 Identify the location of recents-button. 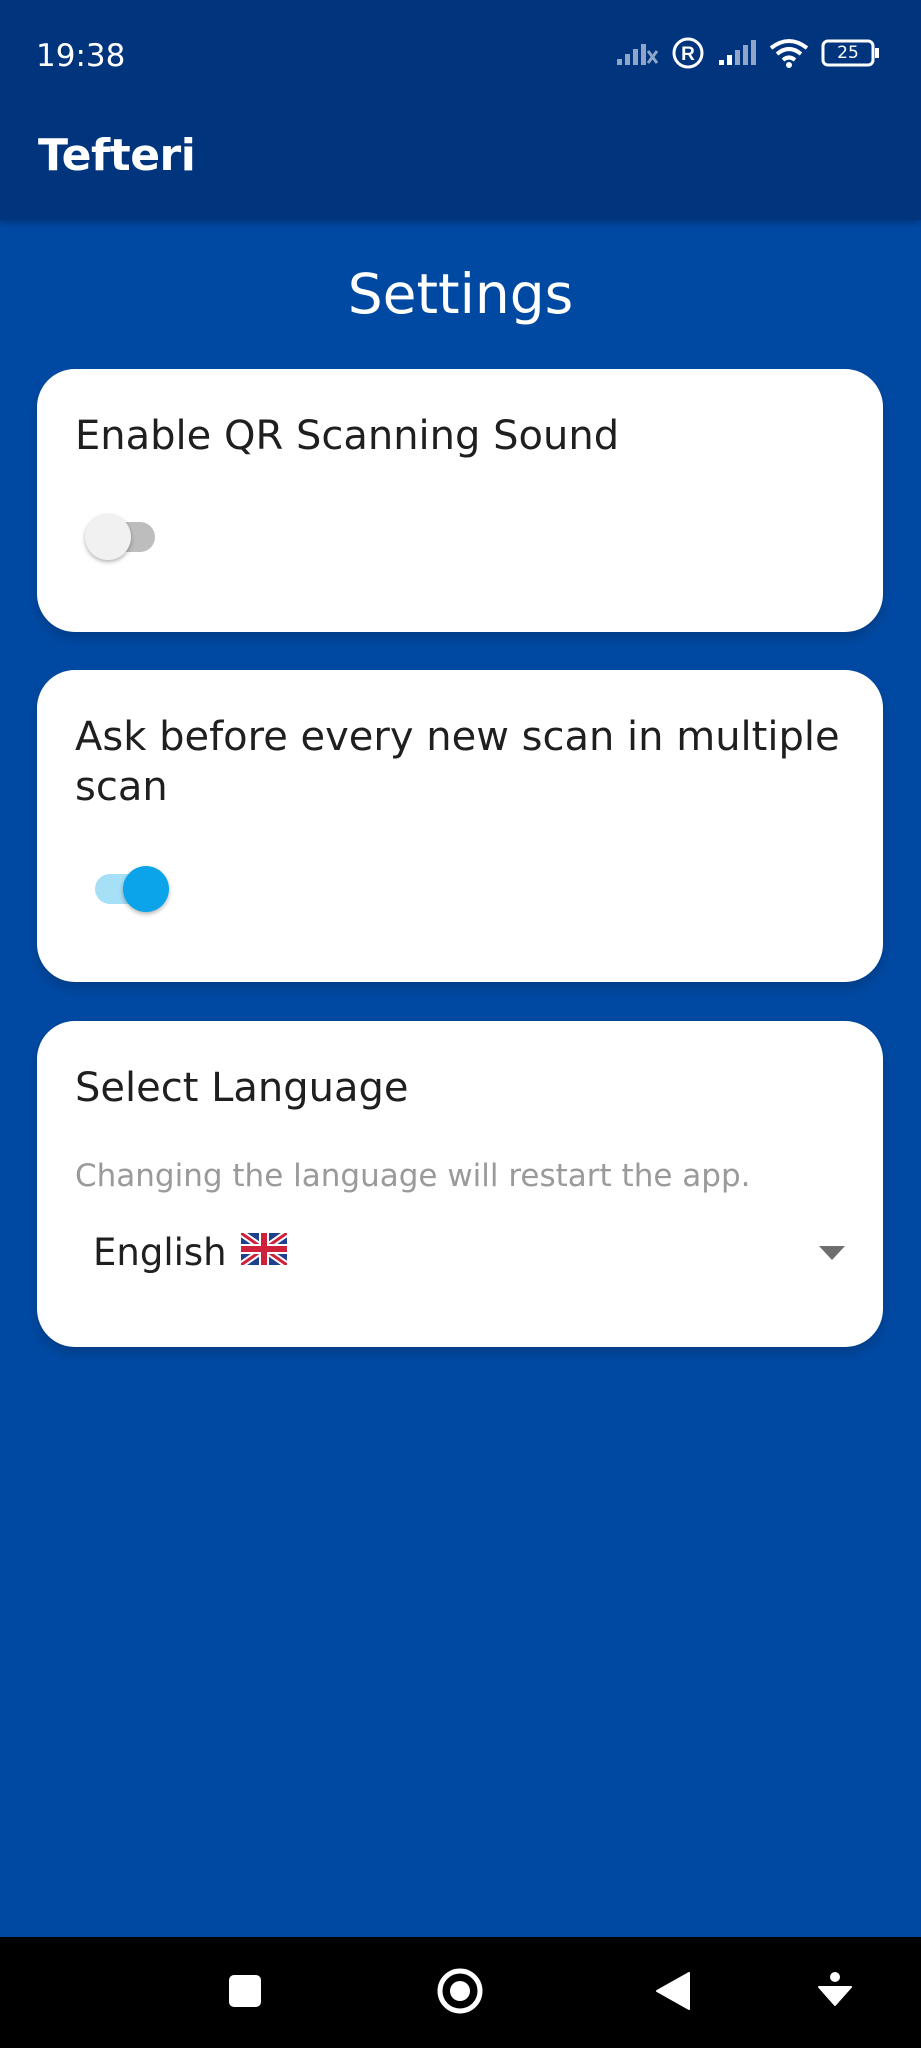
(245, 1993).